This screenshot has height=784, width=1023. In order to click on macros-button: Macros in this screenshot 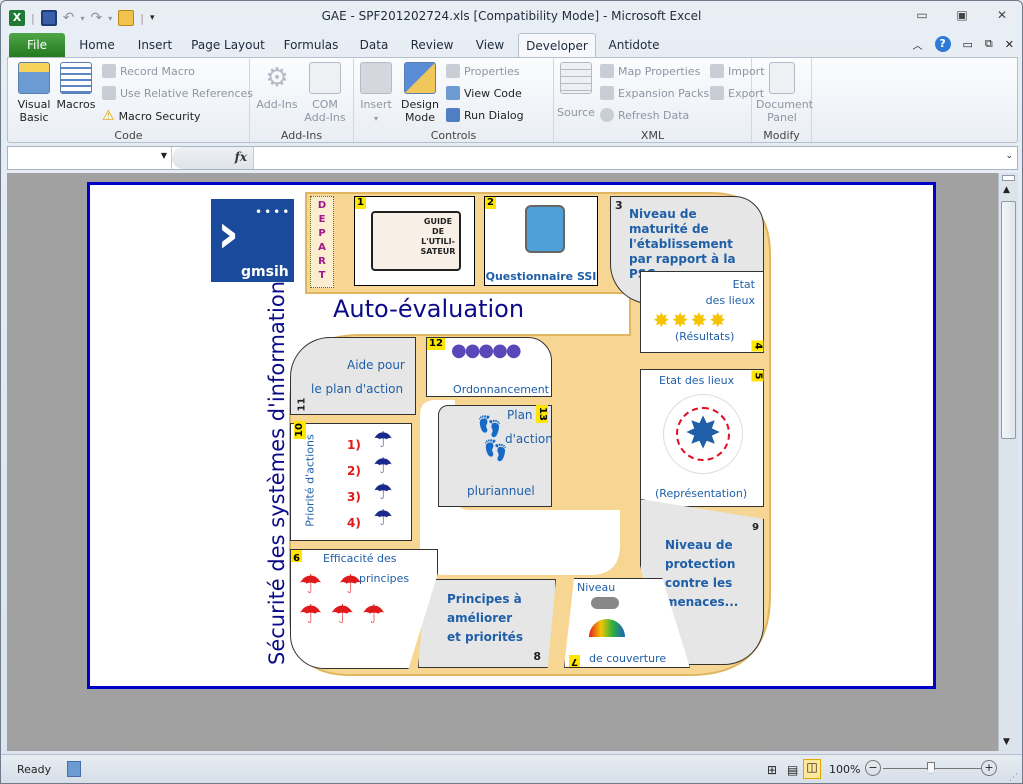, I will do `click(76, 86)`.